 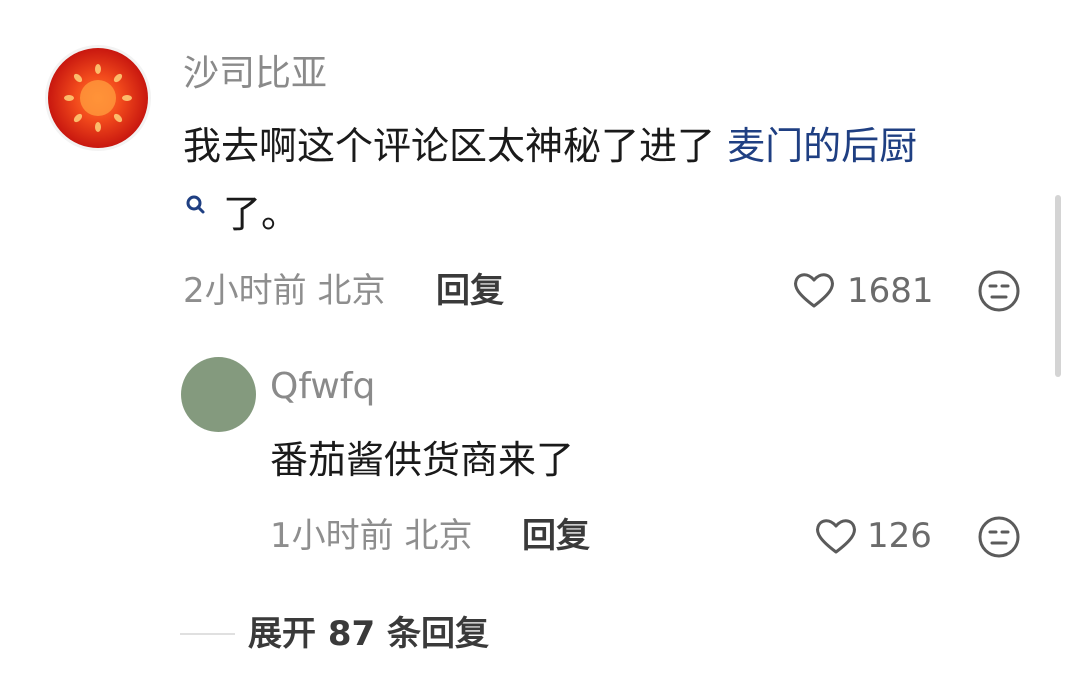 I want to click on reply-reply-button: 回复, so click(x=556, y=536).